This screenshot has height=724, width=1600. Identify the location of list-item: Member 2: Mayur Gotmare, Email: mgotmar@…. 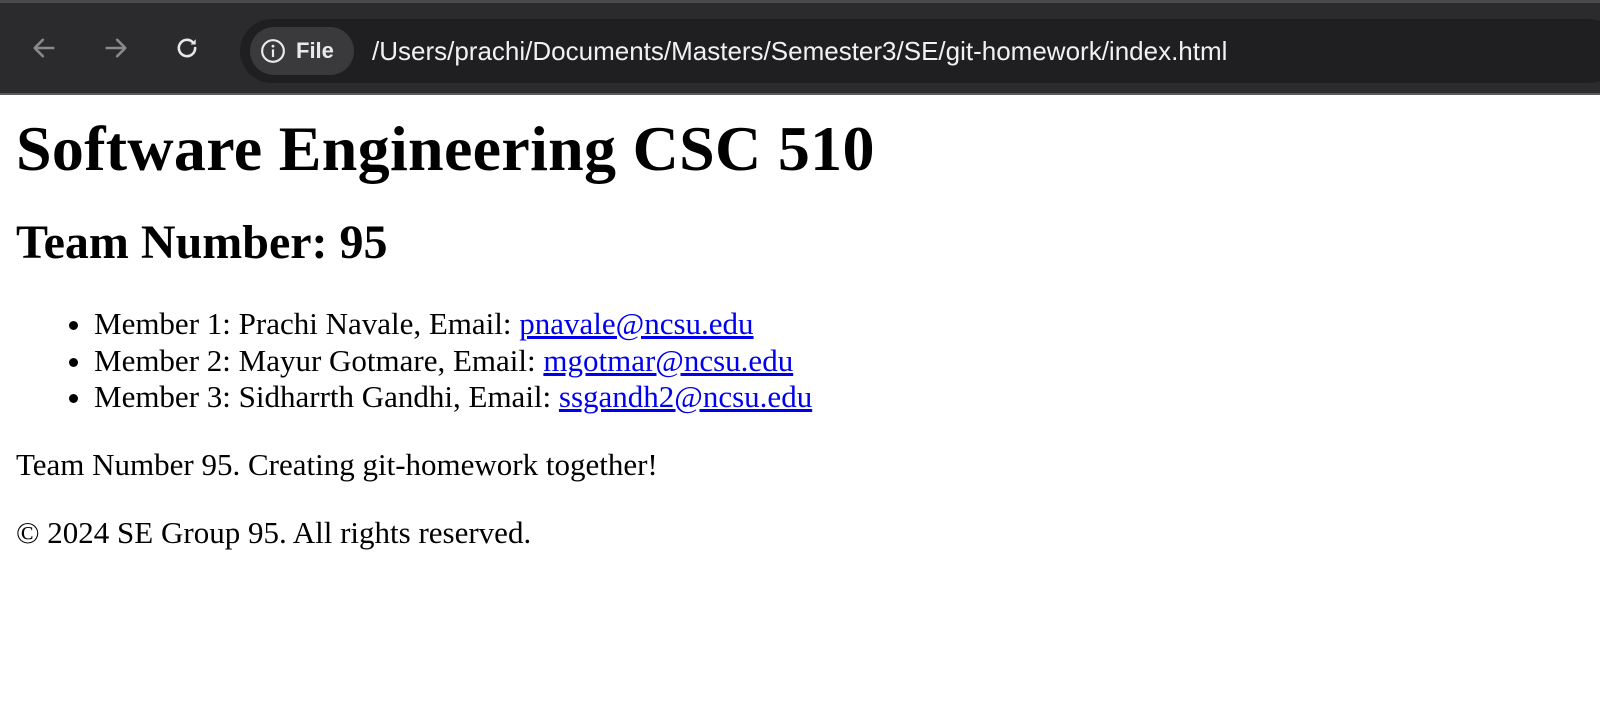
(847, 361).